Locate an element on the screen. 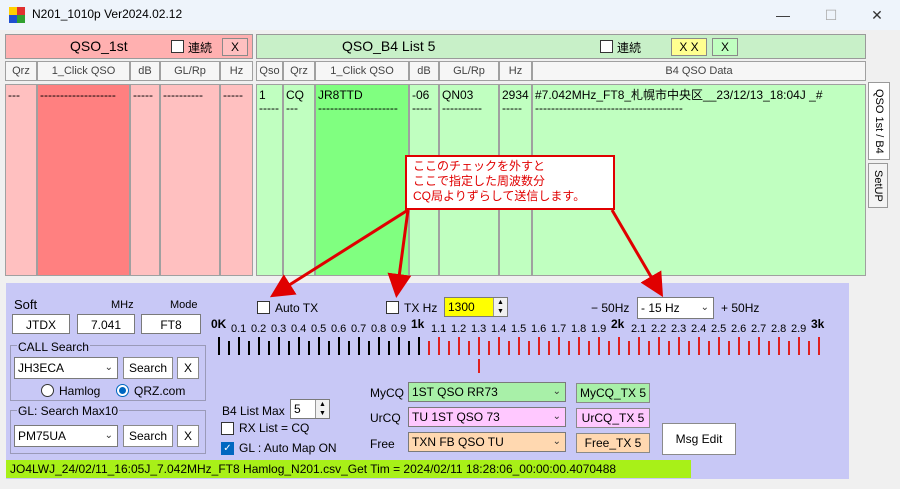  arrow-to-txhz is located at coordinates (399, 253).